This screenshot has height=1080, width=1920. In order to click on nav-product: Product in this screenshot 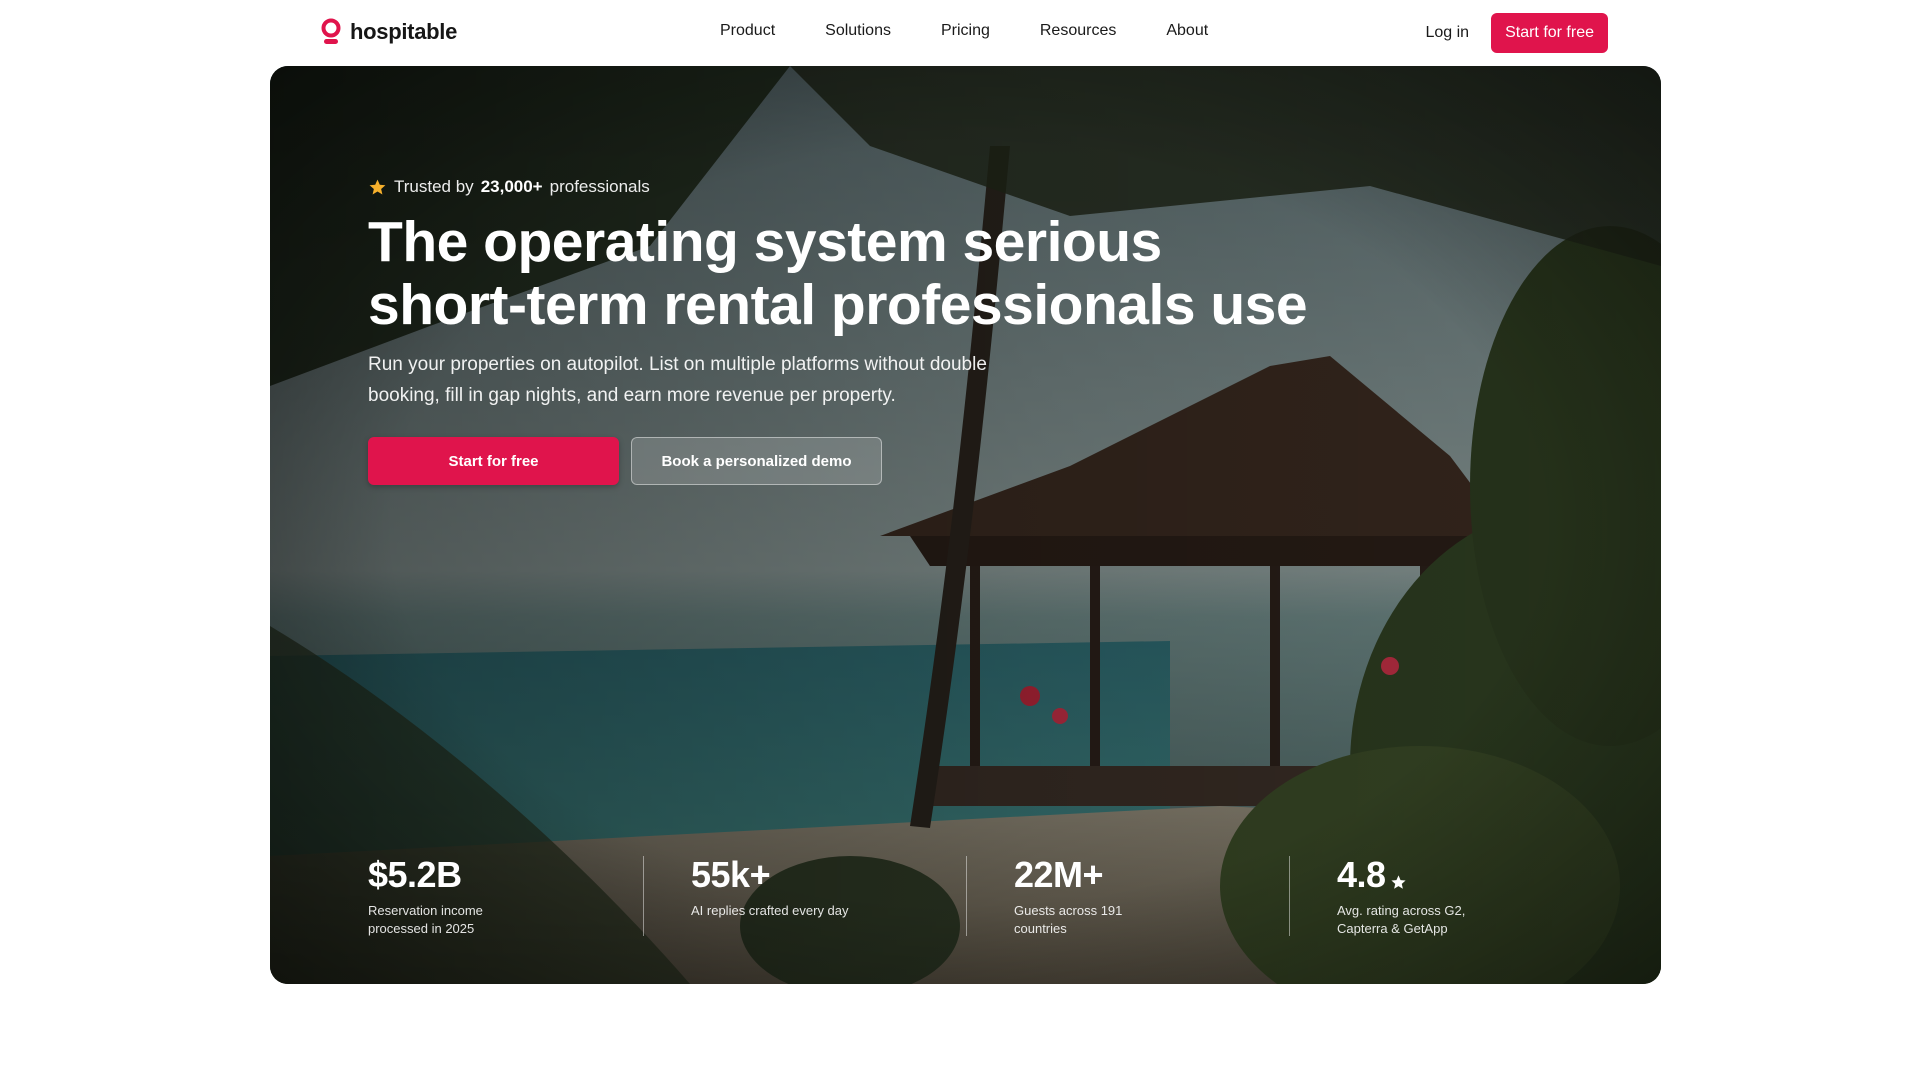, I will do `click(747, 31)`.